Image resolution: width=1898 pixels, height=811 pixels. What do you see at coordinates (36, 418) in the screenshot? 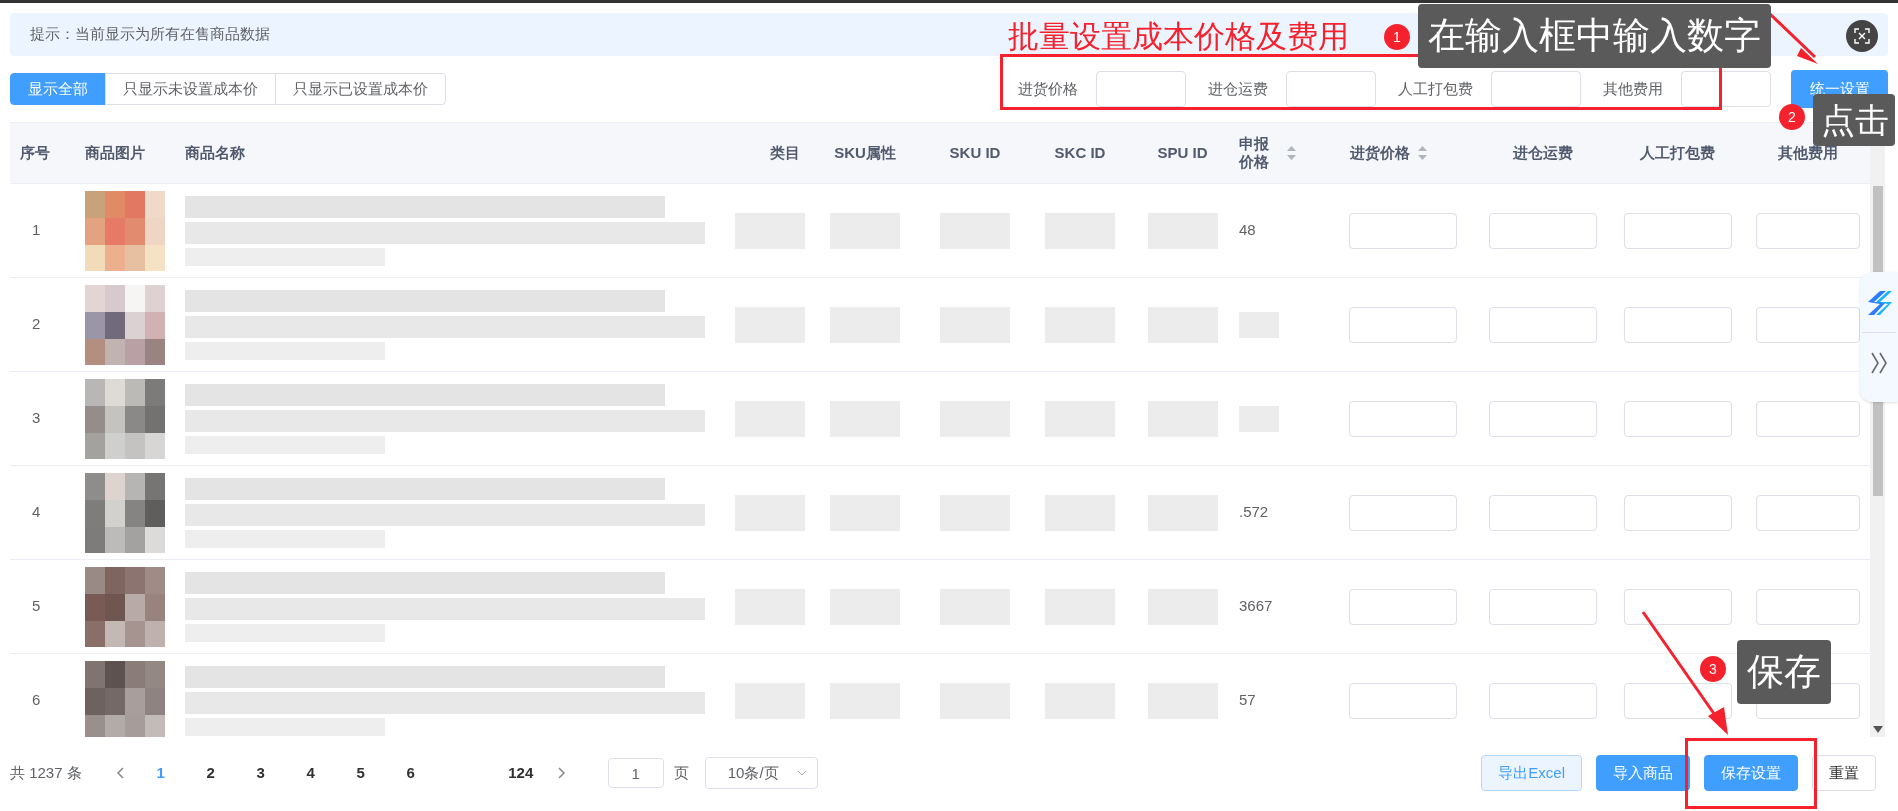
I see `row-number: 3` at bounding box center [36, 418].